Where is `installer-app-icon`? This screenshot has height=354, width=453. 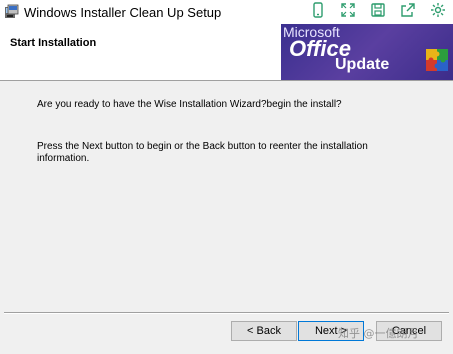 installer-app-icon is located at coordinates (12, 11).